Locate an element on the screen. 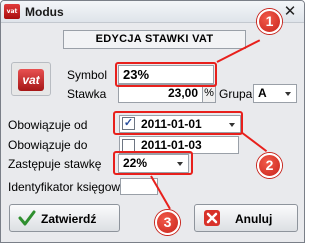  cancel-label: Anuluj is located at coordinates (254, 219).